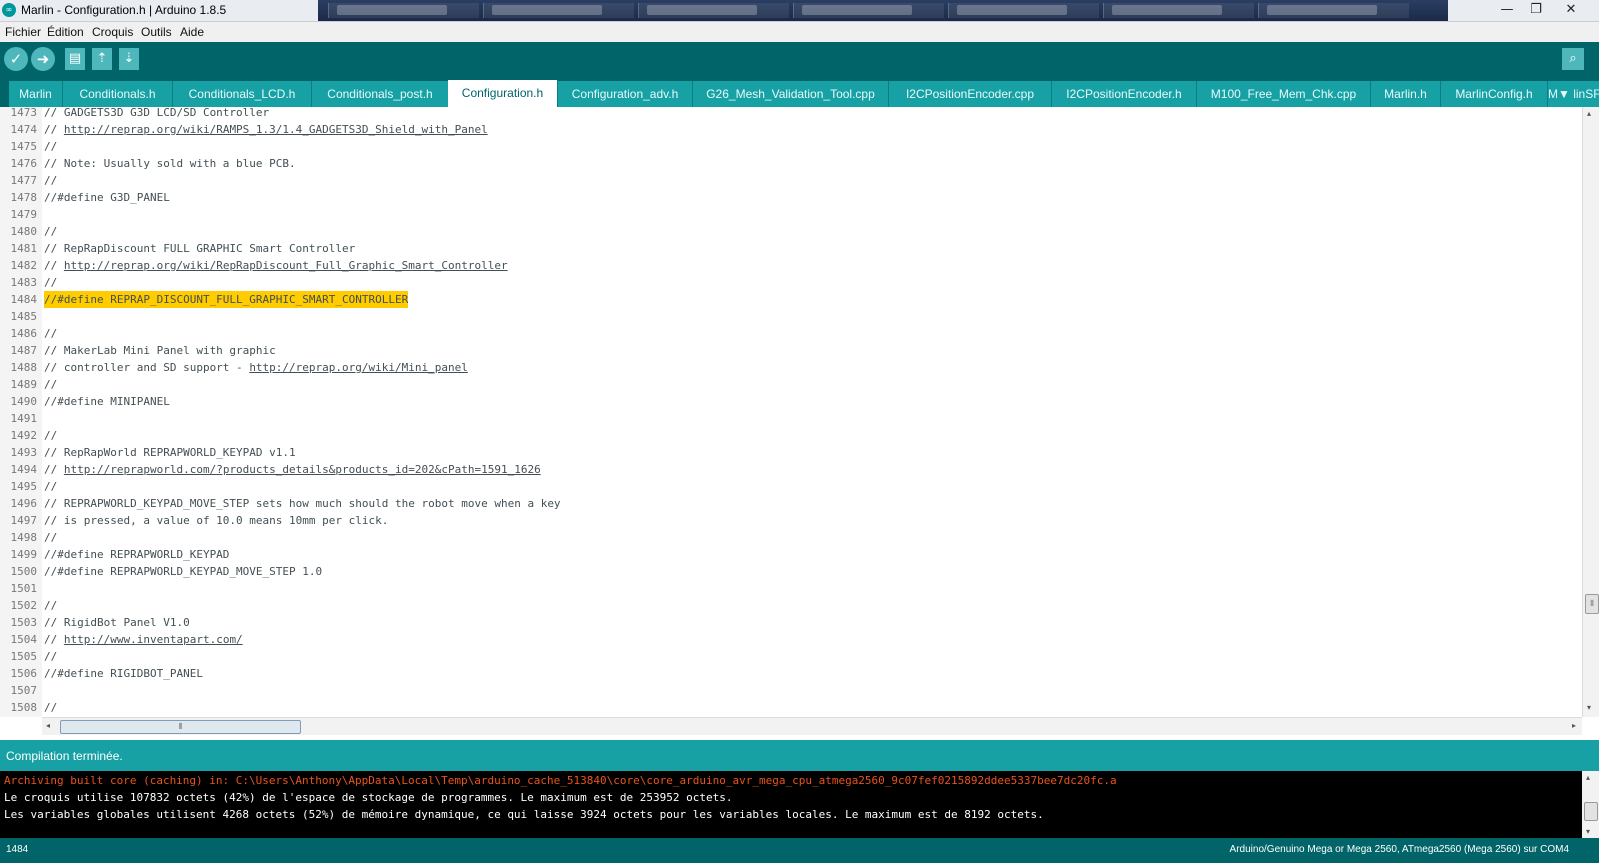  What do you see at coordinates (1406, 94) in the screenshot?
I see `tab-marlin-h: Marlin.h` at bounding box center [1406, 94].